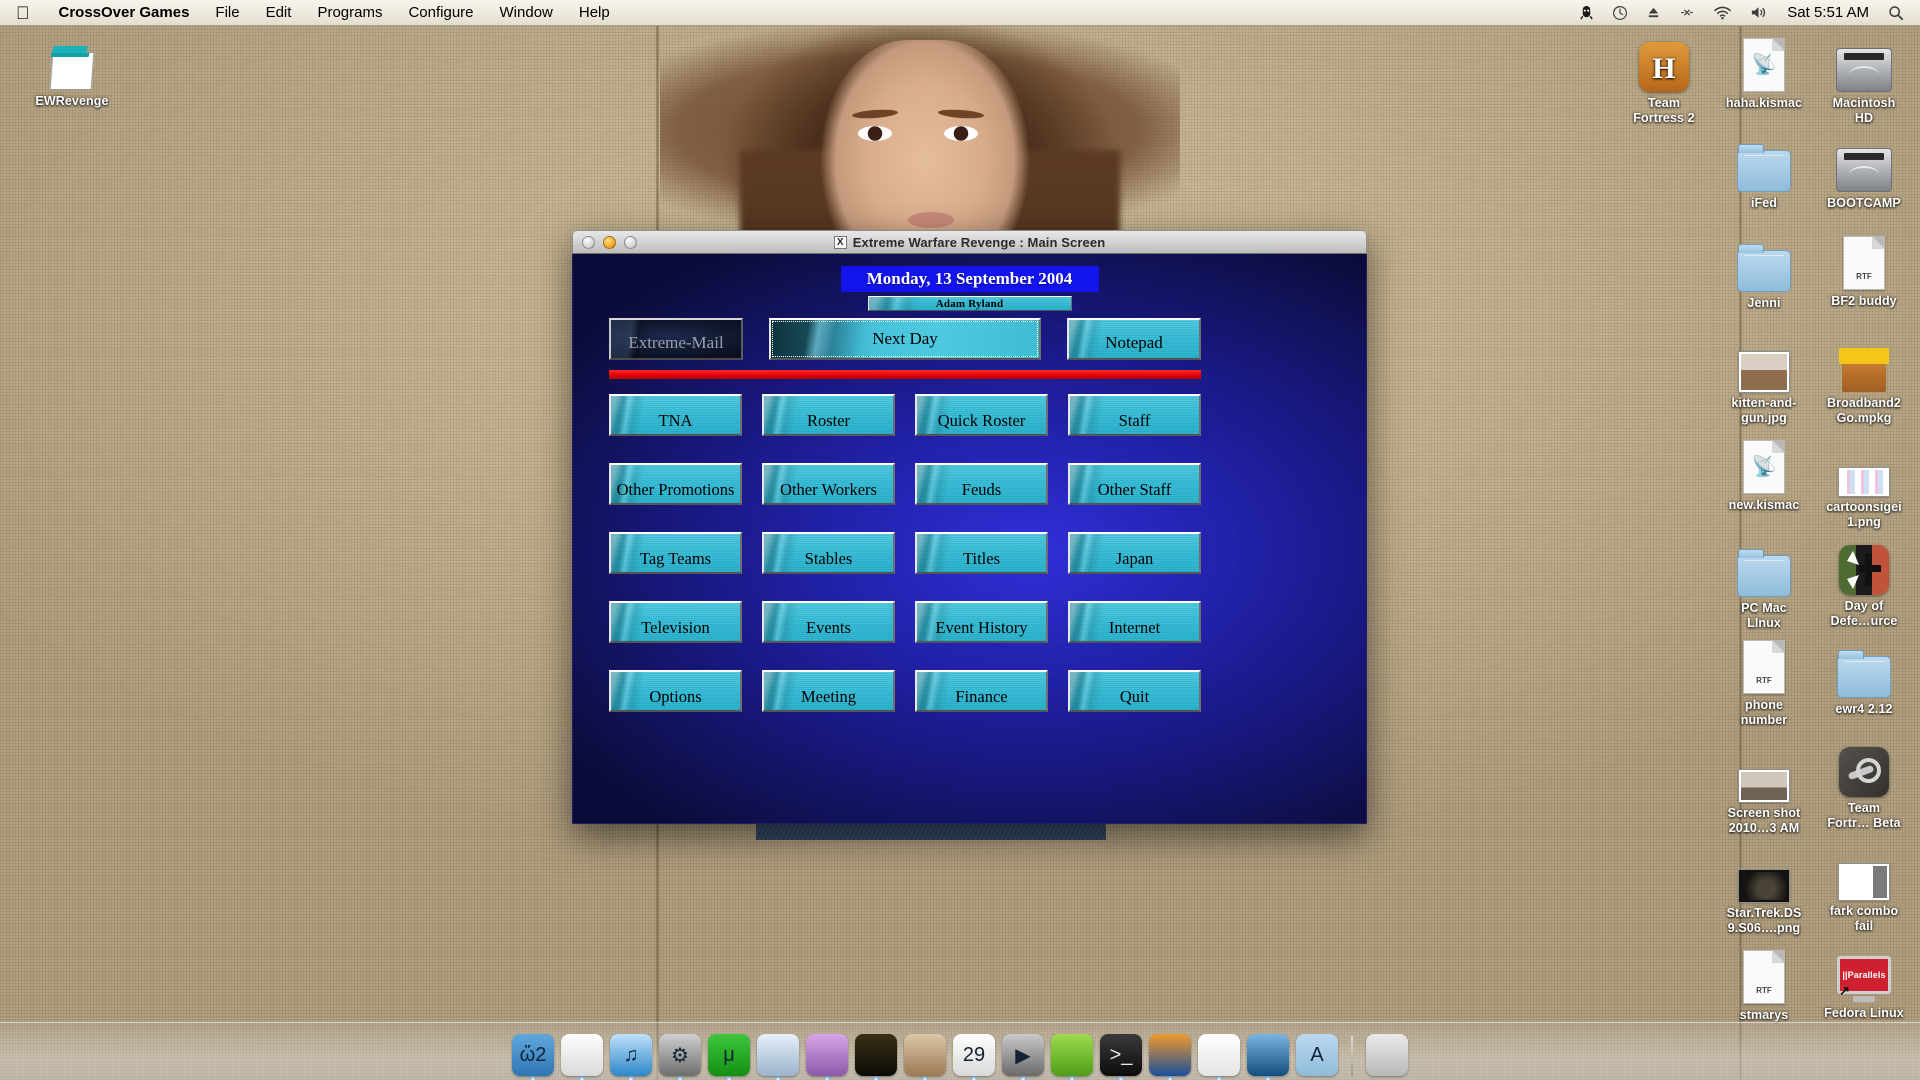 This screenshot has width=1920, height=1080. Describe the element at coordinates (1134, 415) in the screenshot. I see `staff-button: Staff` at that location.